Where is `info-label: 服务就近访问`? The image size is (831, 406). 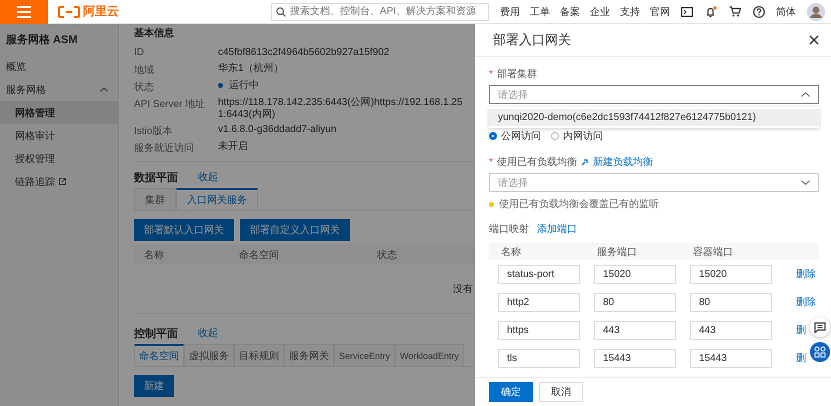 info-label: 服务就近访问 is located at coordinates (164, 148).